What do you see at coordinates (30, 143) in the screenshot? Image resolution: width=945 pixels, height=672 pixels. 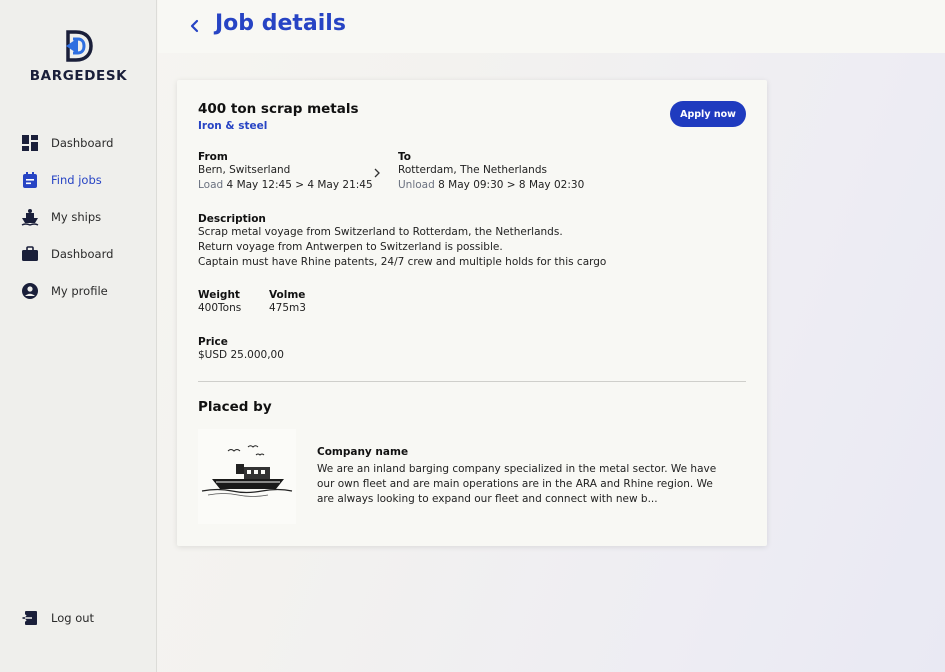 I see `dashboard-icon` at bounding box center [30, 143].